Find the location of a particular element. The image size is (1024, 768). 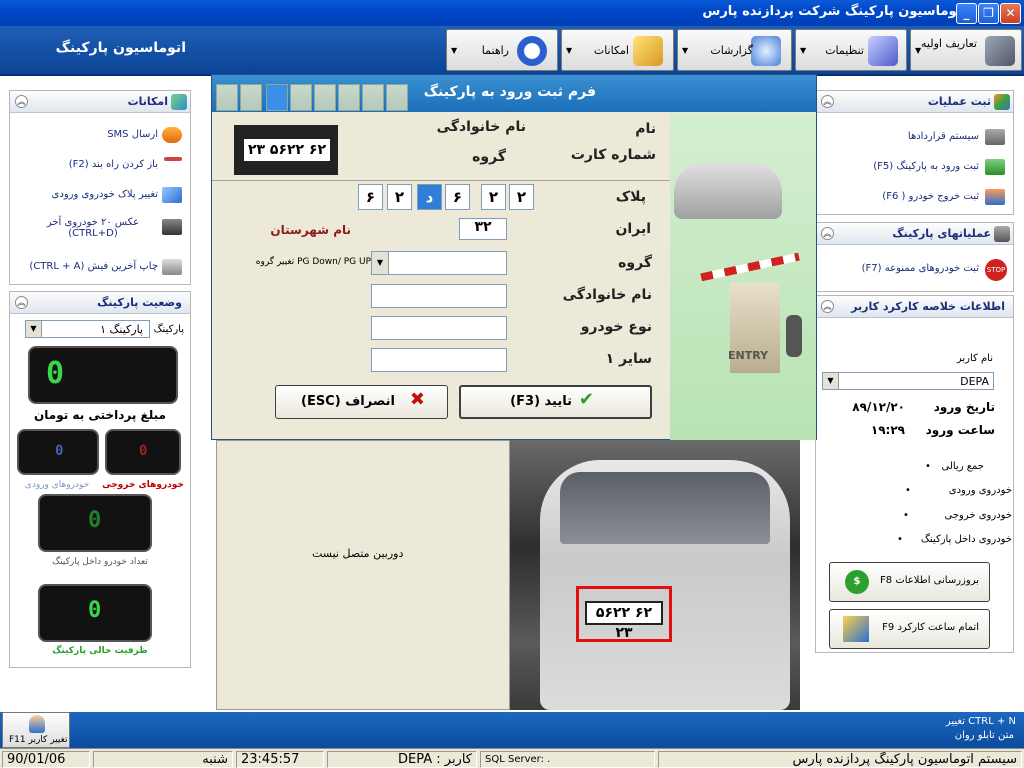

feature-change-plate: تغییر پلاک خودروی ورودی is located at coordinates (105, 194).